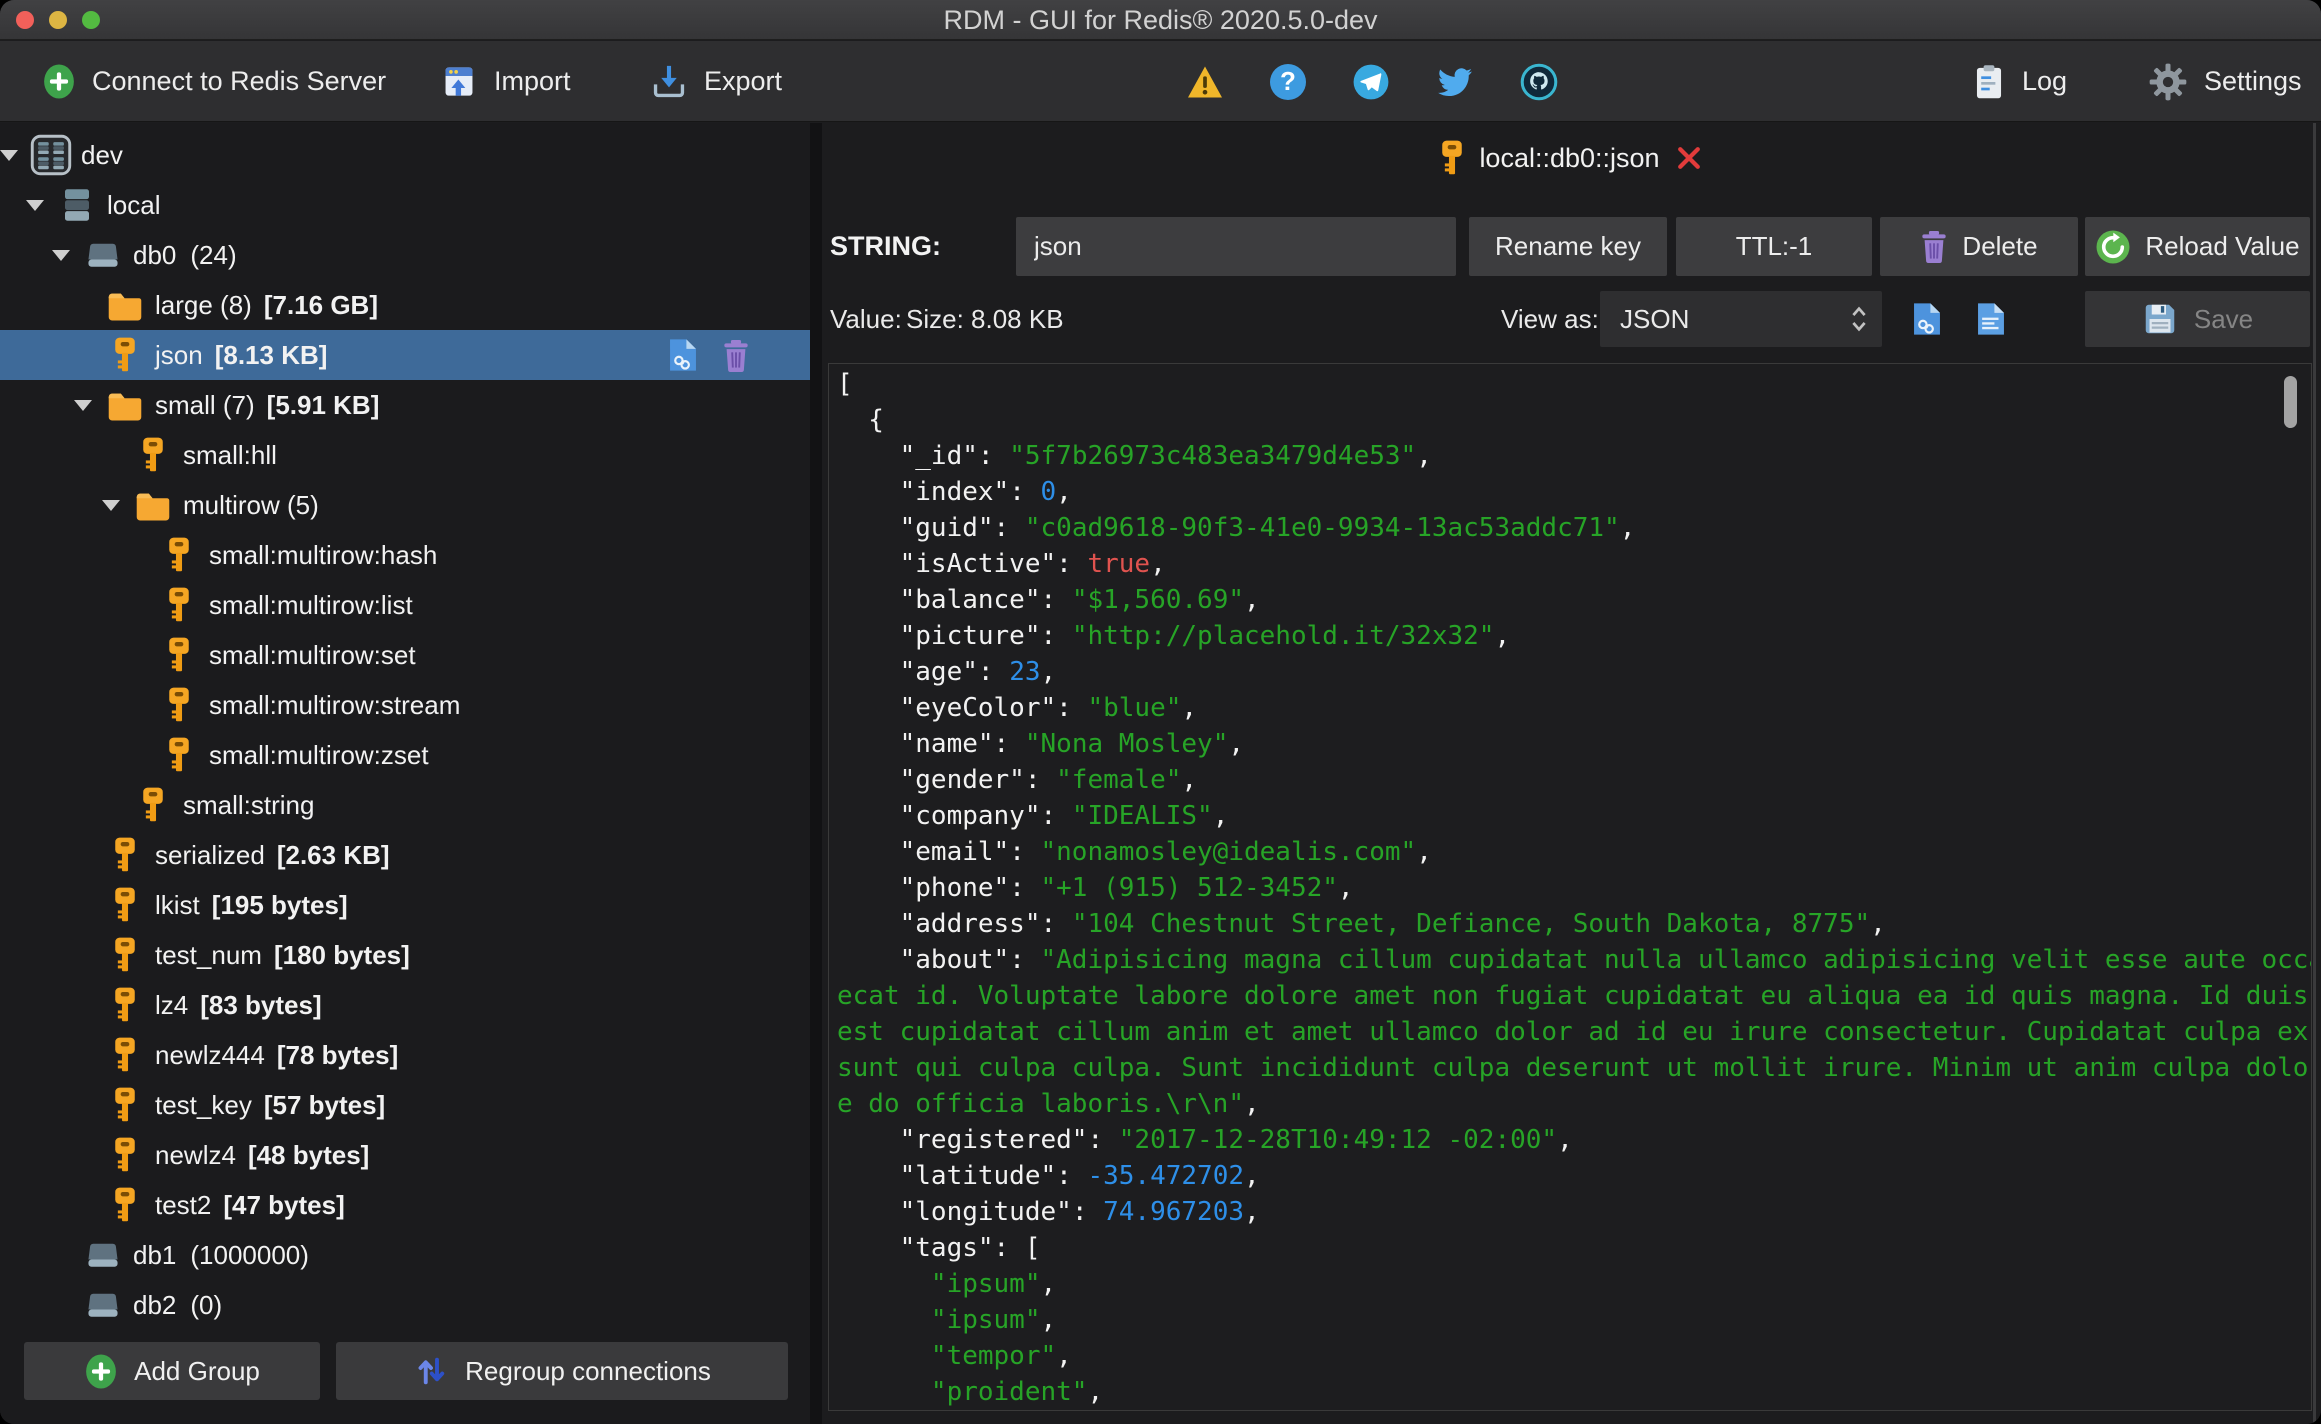  I want to click on close-tab-icon, so click(1689, 158).